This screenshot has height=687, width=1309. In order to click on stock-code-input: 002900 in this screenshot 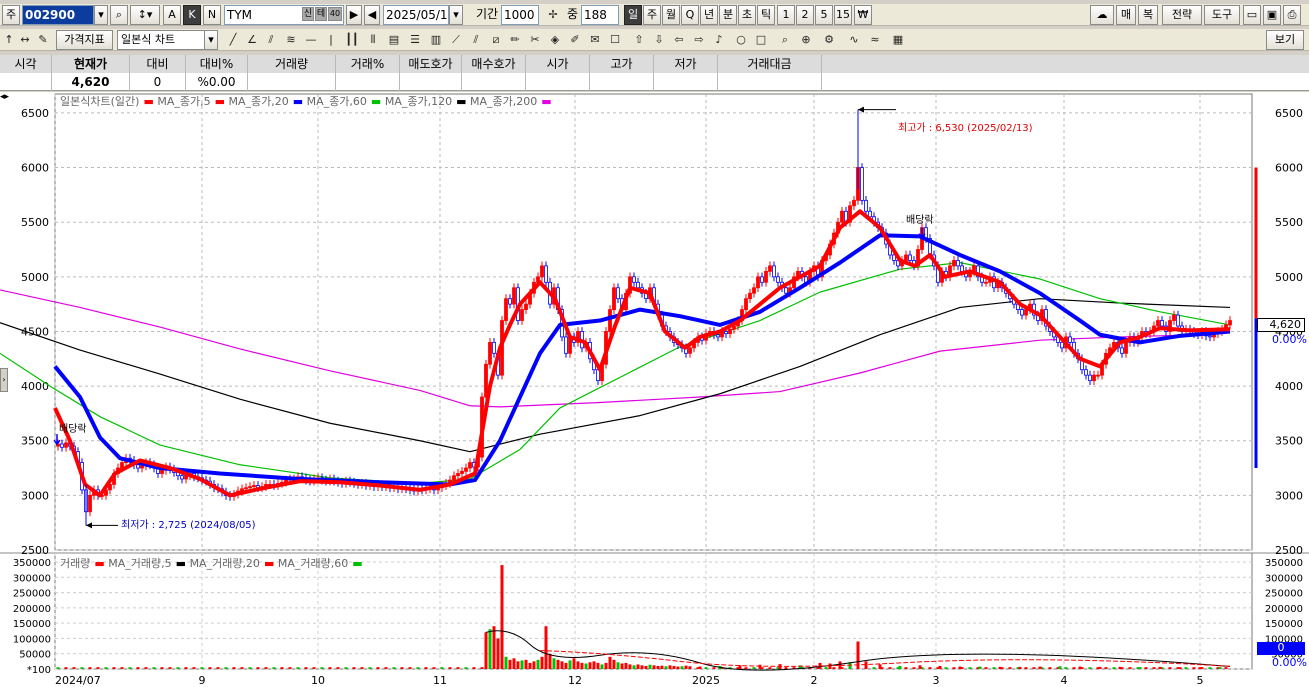, I will do `click(58, 15)`.